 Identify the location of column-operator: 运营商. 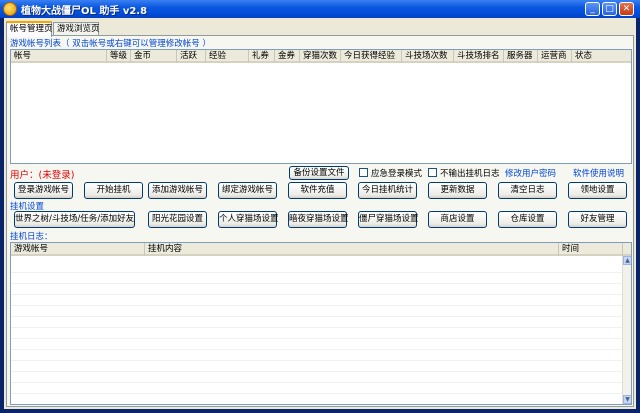
(555, 56).